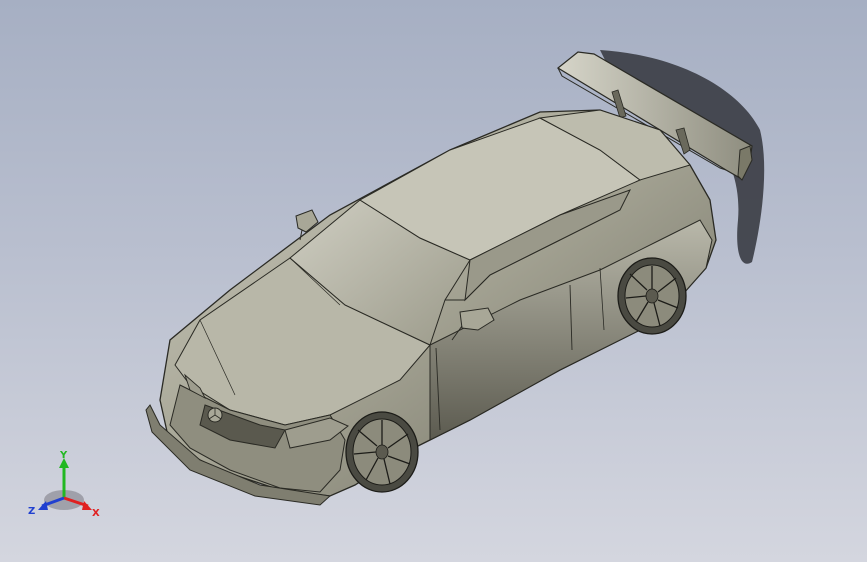 The width and height of the screenshot is (867, 562). Describe the element at coordinates (64, 484) in the screenshot. I see `view-orientation-triad: Y X Z` at that location.